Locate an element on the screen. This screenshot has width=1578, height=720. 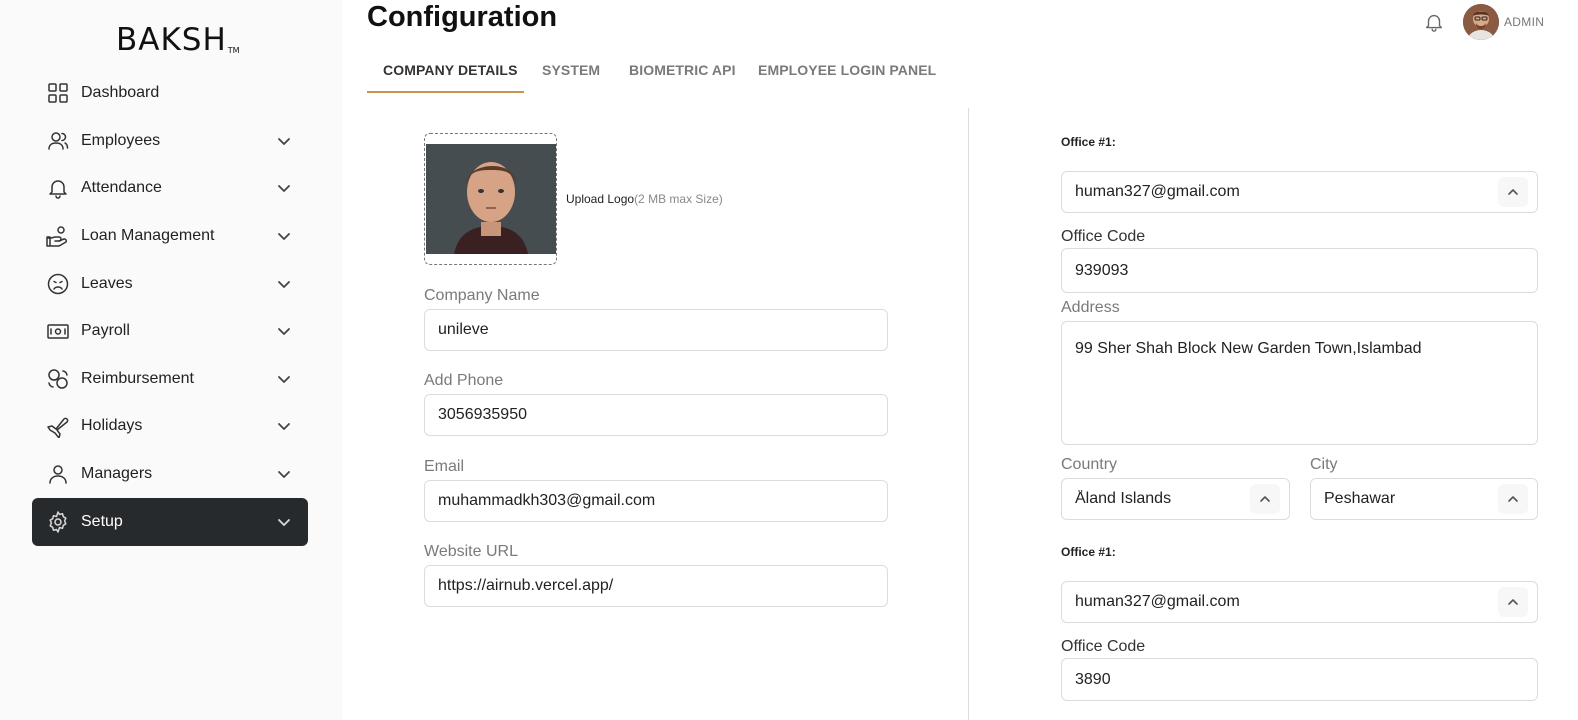
active-tab-indicator is located at coordinates (445, 92).